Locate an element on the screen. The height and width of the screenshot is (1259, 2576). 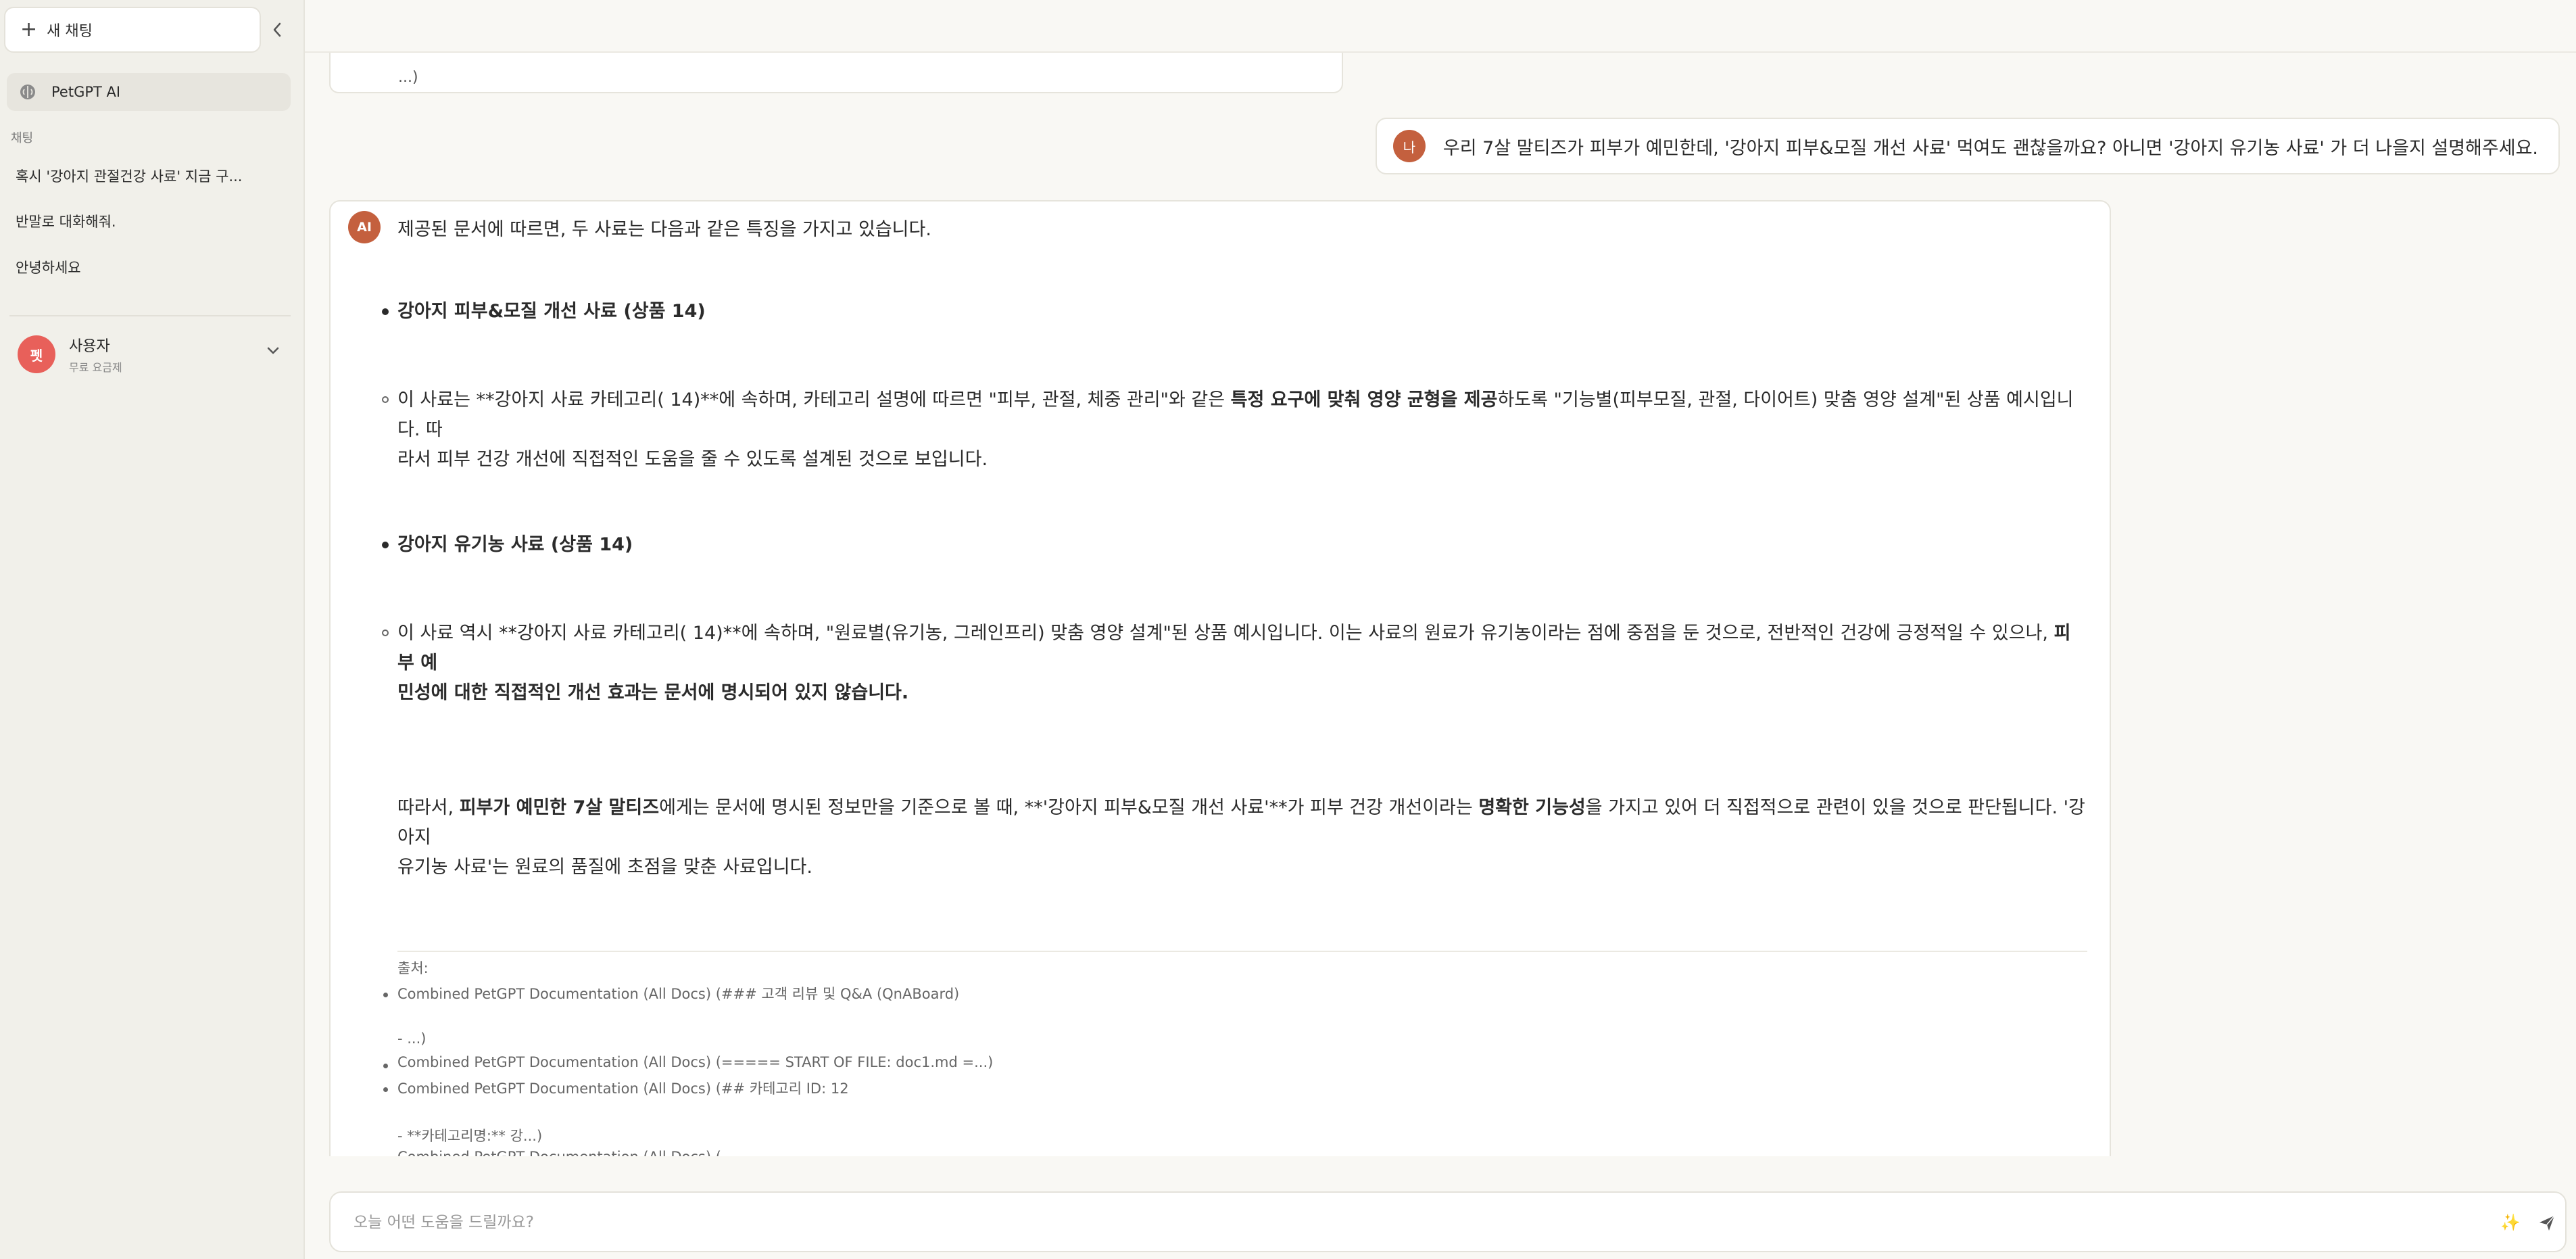
item-2-title: 강아지 유기농 사료 (상품 14) is located at coordinates (515, 544).